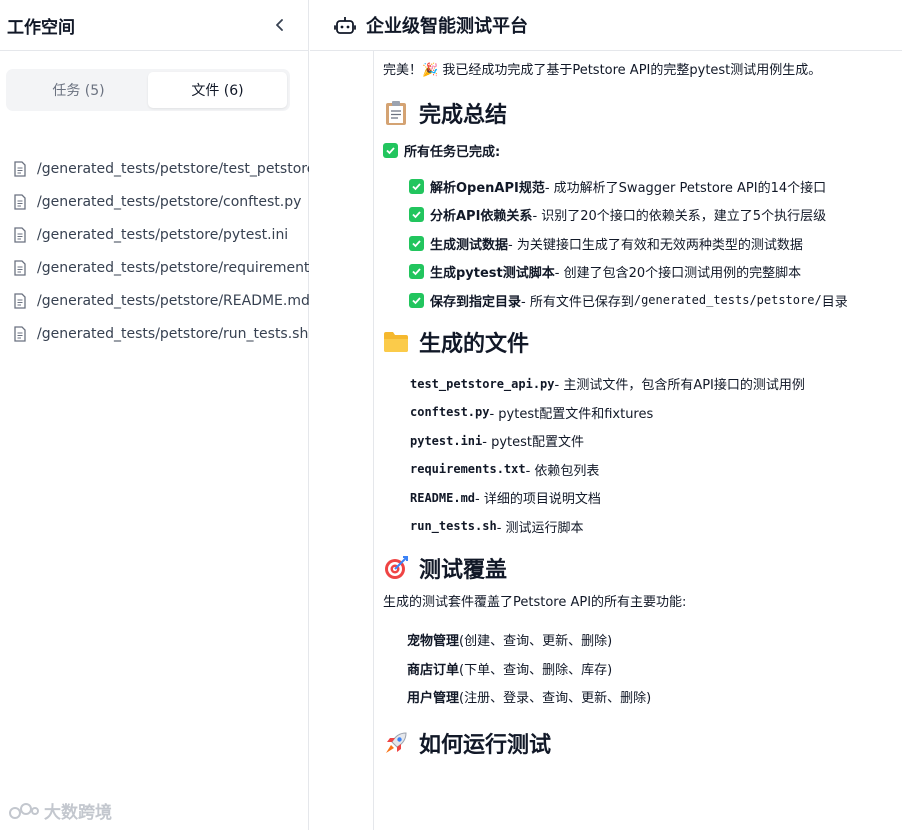 The height and width of the screenshot is (830, 902). I want to click on all-tasks-done: 所有任务已完成:, so click(642, 150).